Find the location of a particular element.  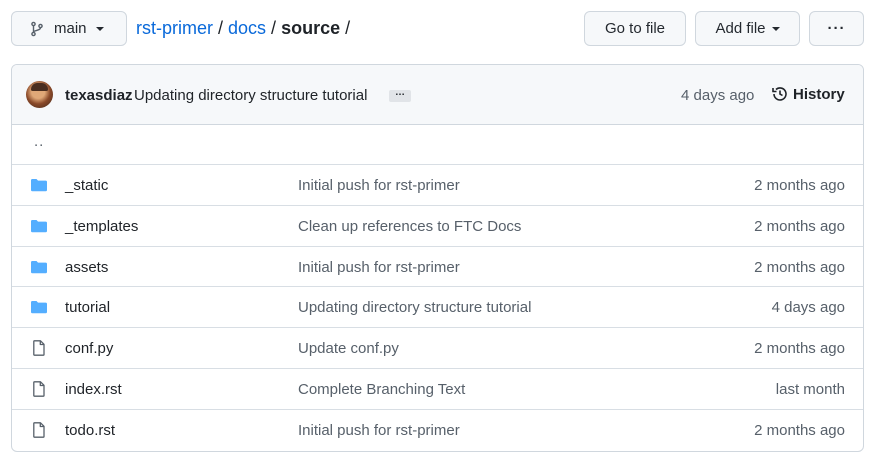

file-name-link: tutorial is located at coordinates (87, 307).